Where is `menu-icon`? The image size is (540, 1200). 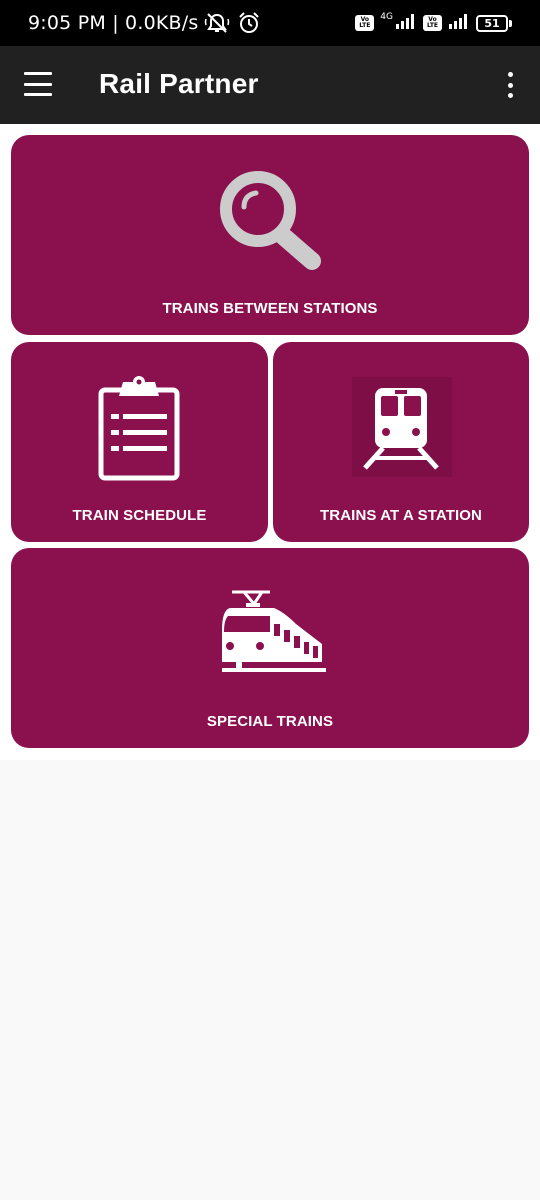
menu-icon is located at coordinates (38, 84).